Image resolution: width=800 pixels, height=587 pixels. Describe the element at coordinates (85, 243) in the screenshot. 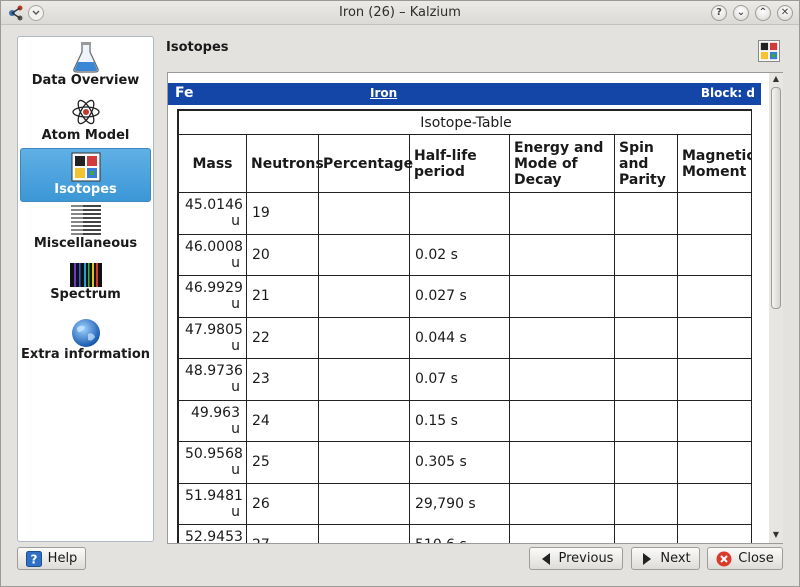

I see `sidebar-item-label: Miscellaneous` at that location.